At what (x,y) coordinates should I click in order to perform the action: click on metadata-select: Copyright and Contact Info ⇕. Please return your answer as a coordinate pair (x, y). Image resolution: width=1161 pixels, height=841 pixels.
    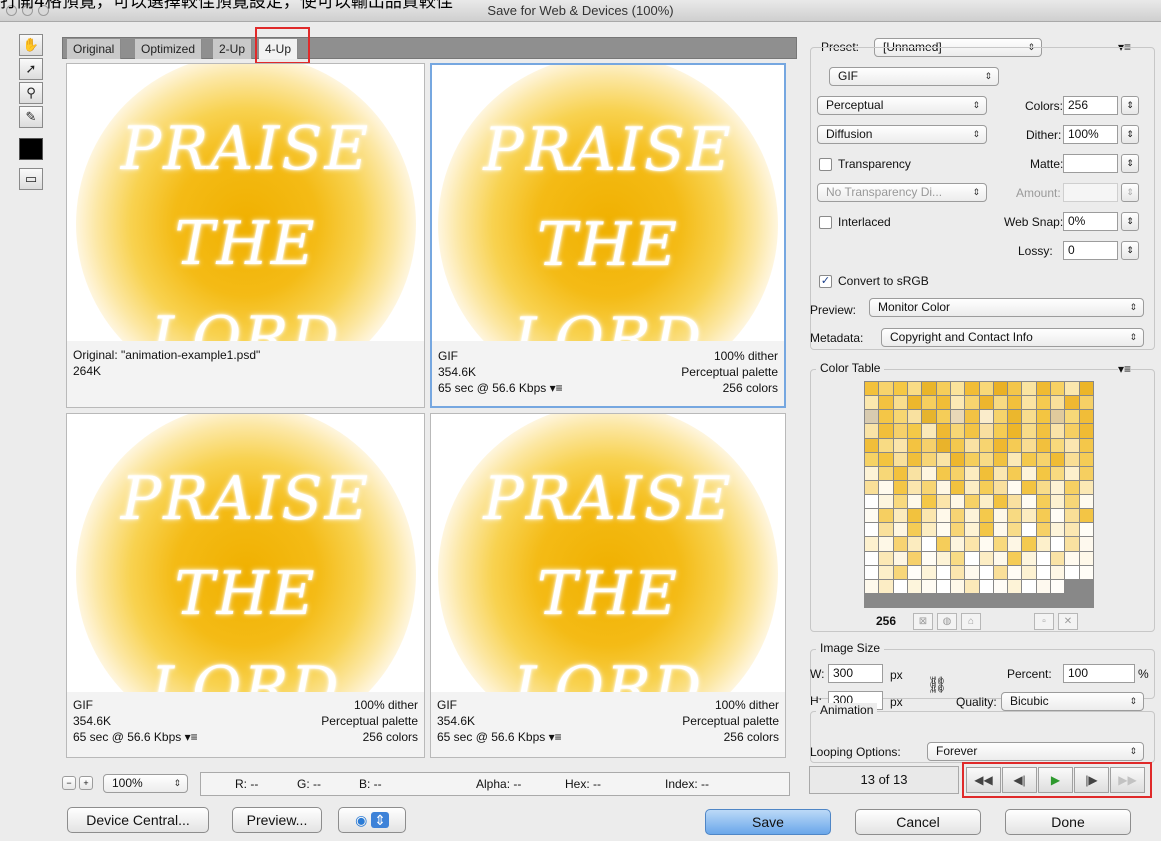
    Looking at the image, I should click on (1012, 337).